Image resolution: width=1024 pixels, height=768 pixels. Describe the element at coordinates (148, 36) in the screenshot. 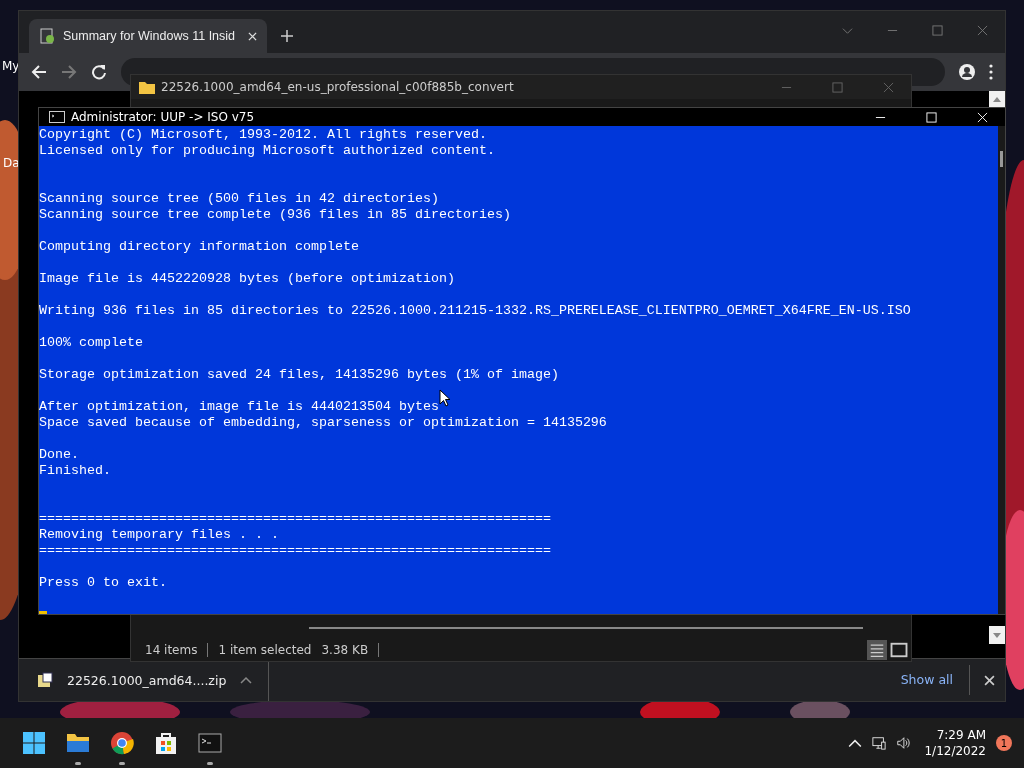

I see `browser-tab: Summary for Windows 11 Insid` at that location.